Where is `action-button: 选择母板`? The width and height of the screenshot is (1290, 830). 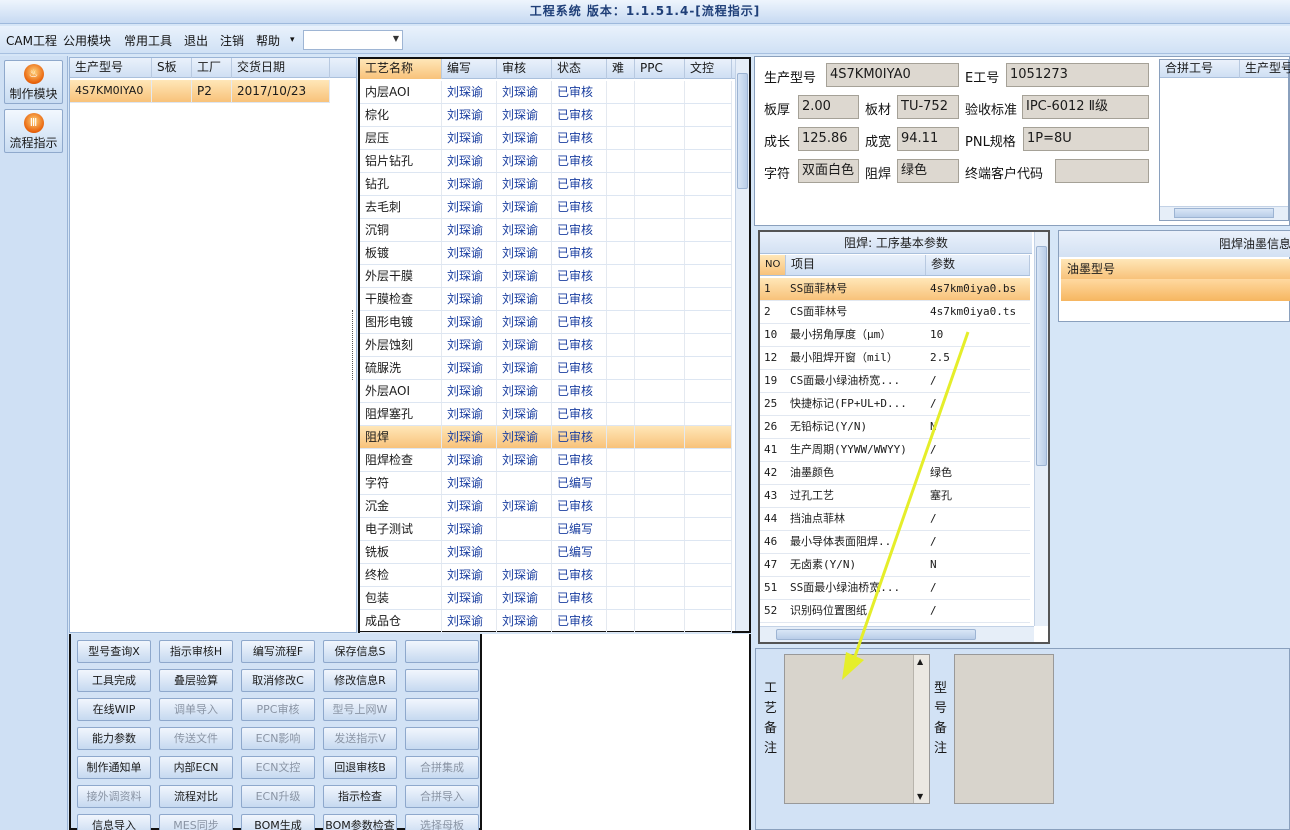
action-button: 选择母板 is located at coordinates (442, 822).